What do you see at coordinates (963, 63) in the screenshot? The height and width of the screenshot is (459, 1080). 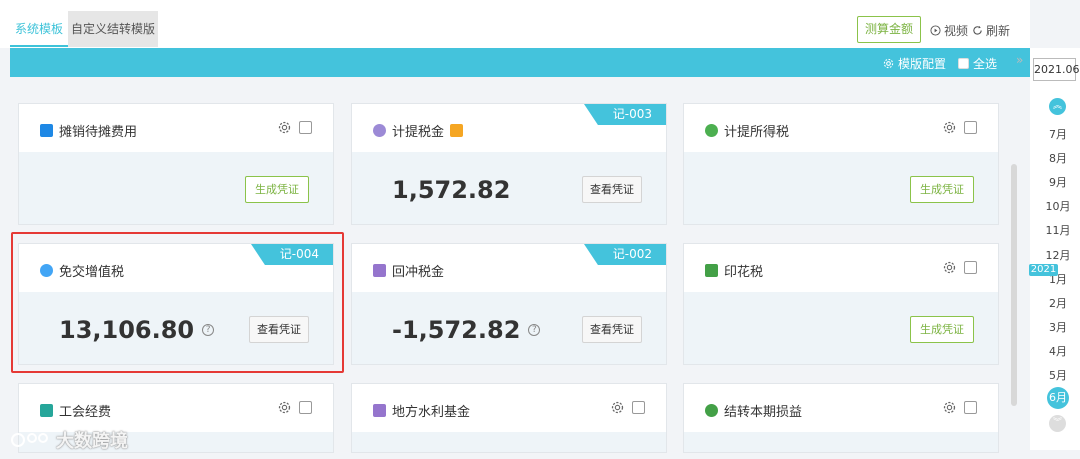 I see `select-all-checkbox` at bounding box center [963, 63].